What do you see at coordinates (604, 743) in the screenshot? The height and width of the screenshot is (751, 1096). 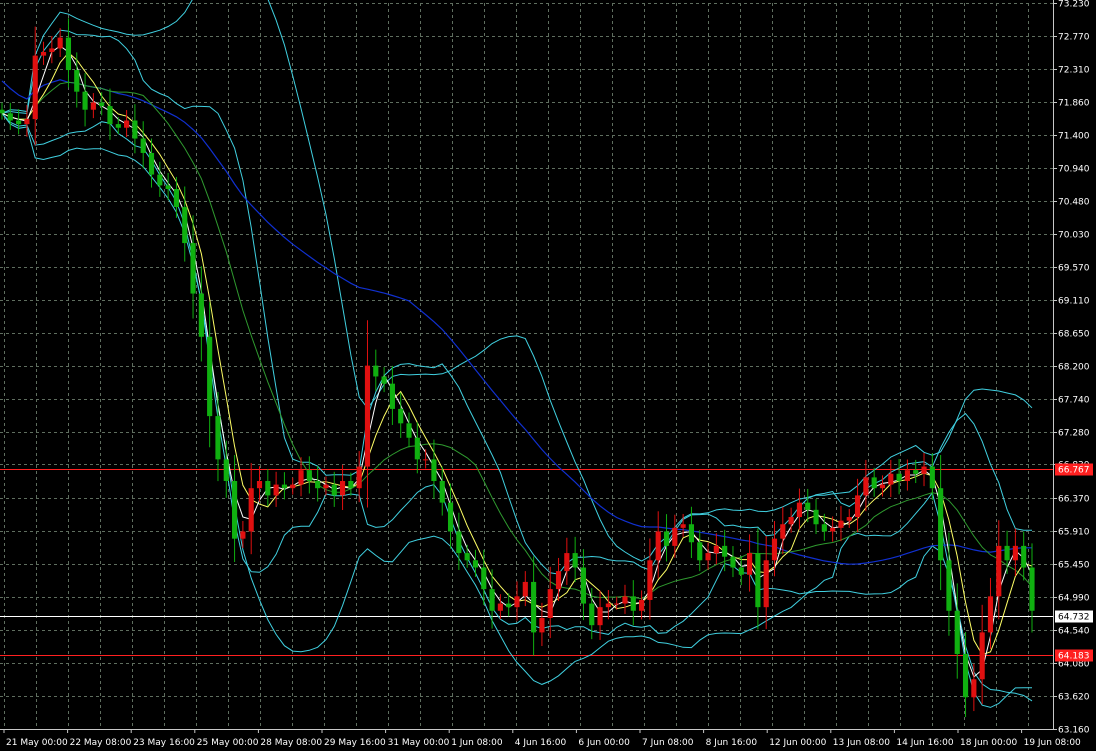 I see `time-tick-label: 6 Jun 00:00` at bounding box center [604, 743].